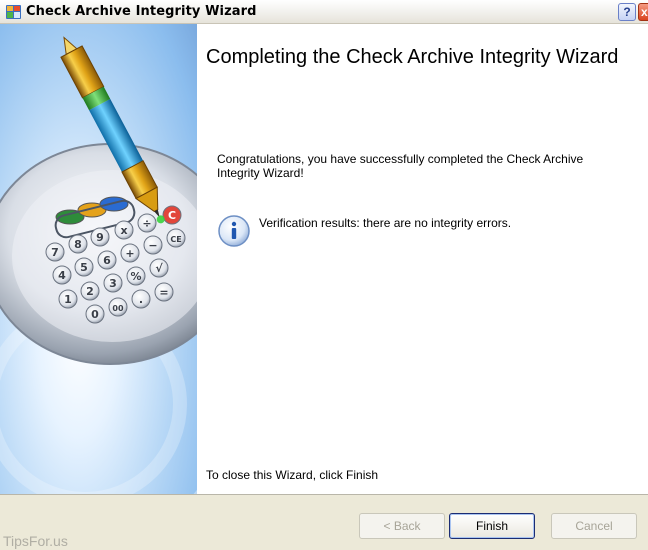 Image resolution: width=648 pixels, height=550 pixels. I want to click on watermark-text: TipsFor.us, so click(35, 541).